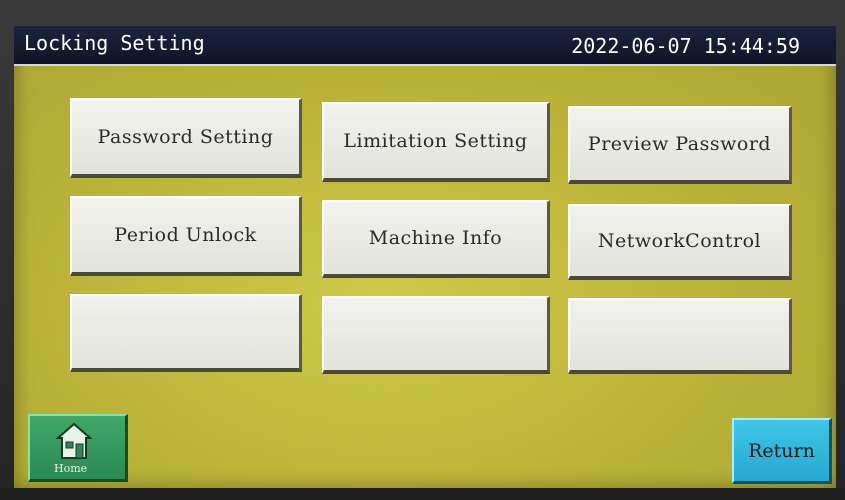 The image size is (845, 500). I want to click on preview-password-button: Preview Password, so click(680, 145).